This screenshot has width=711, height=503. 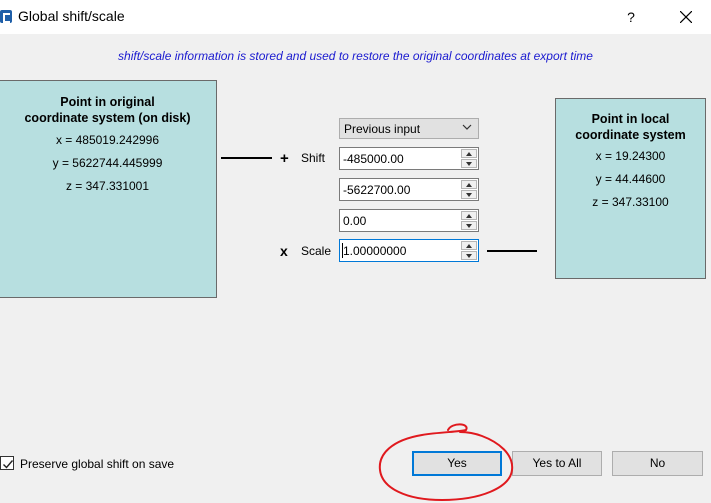 I want to click on text-caret, so click(x=342, y=250).